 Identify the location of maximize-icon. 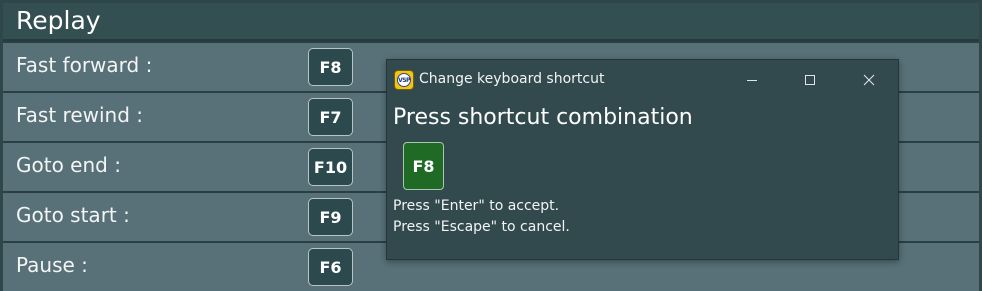
(810, 80).